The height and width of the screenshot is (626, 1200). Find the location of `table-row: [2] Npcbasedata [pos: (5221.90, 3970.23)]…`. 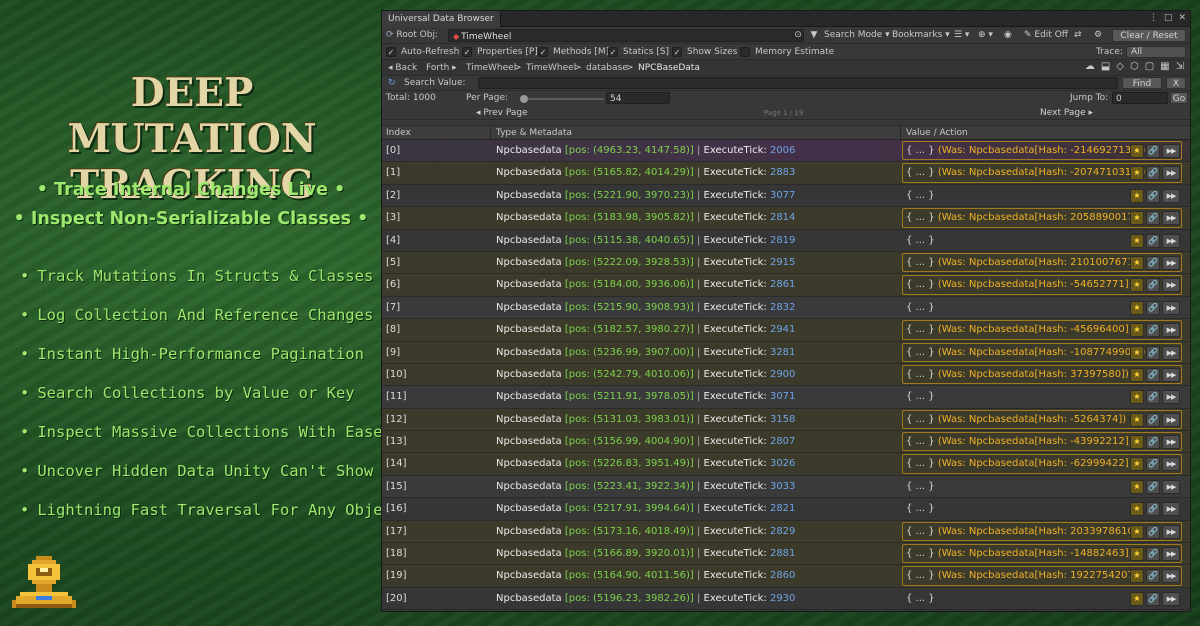

table-row: [2] Npcbasedata [pos: (5221.90, 3970.23)]… is located at coordinates (786, 196).